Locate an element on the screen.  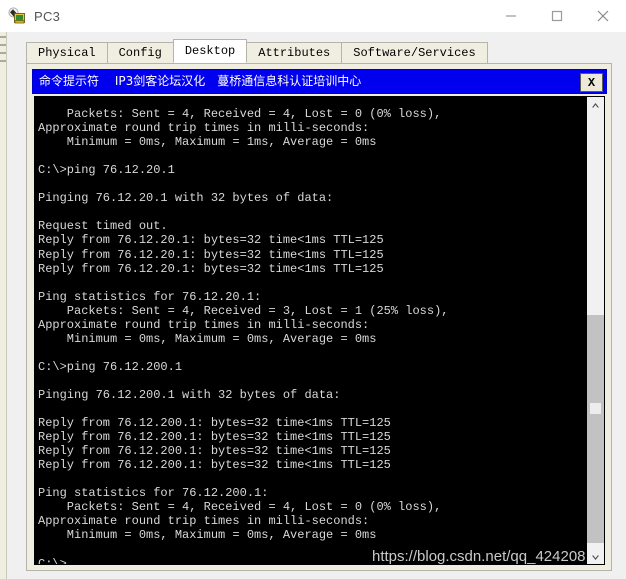
tab-attributes-label: Attributes is located at coordinates (294, 53).